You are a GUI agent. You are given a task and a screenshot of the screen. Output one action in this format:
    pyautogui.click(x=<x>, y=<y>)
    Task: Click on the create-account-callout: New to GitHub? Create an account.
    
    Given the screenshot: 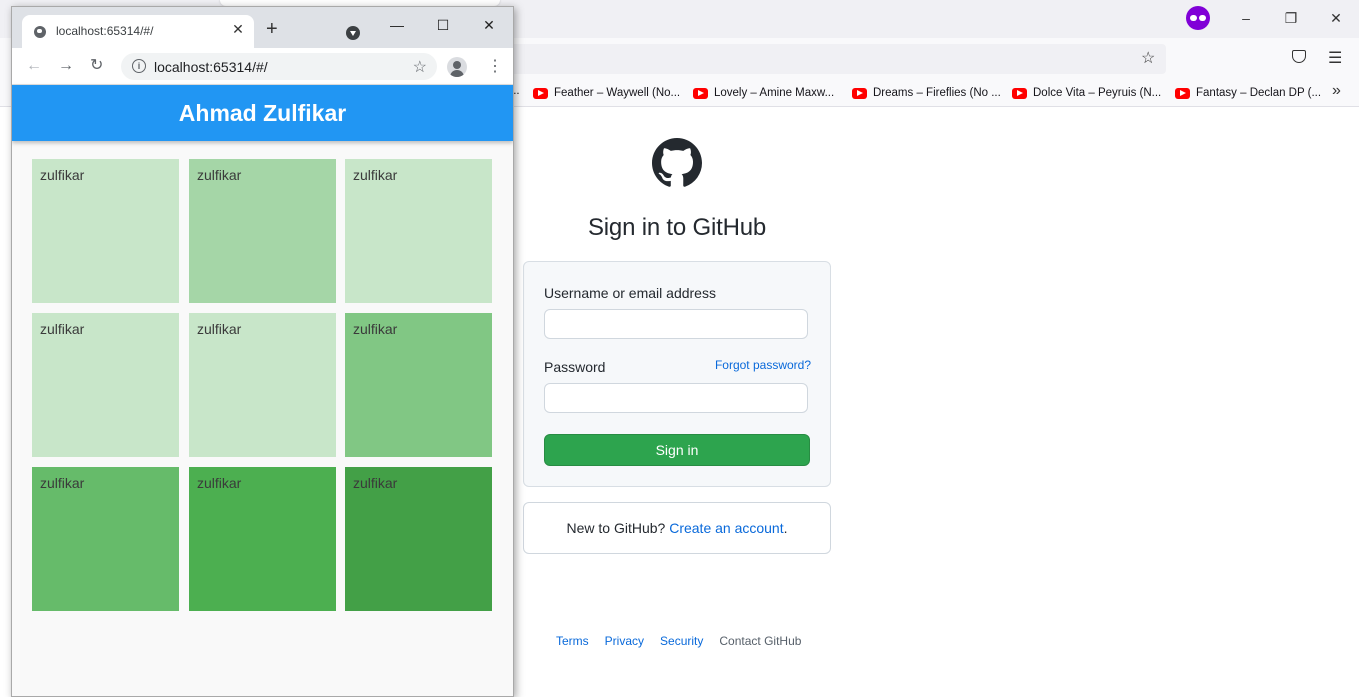 What is the action you would take?
    pyautogui.click(x=677, y=528)
    